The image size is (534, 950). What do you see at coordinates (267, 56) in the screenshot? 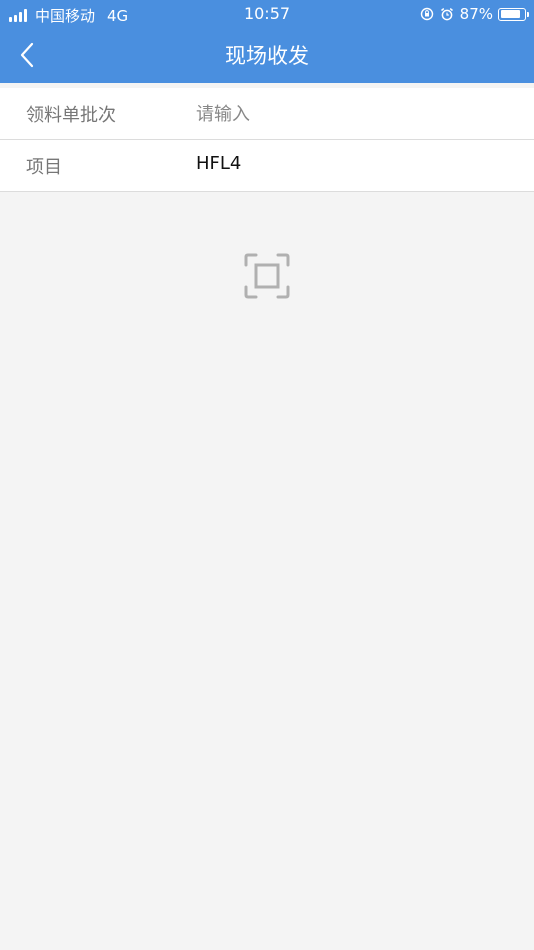
I see `page-title: 现场收发` at bounding box center [267, 56].